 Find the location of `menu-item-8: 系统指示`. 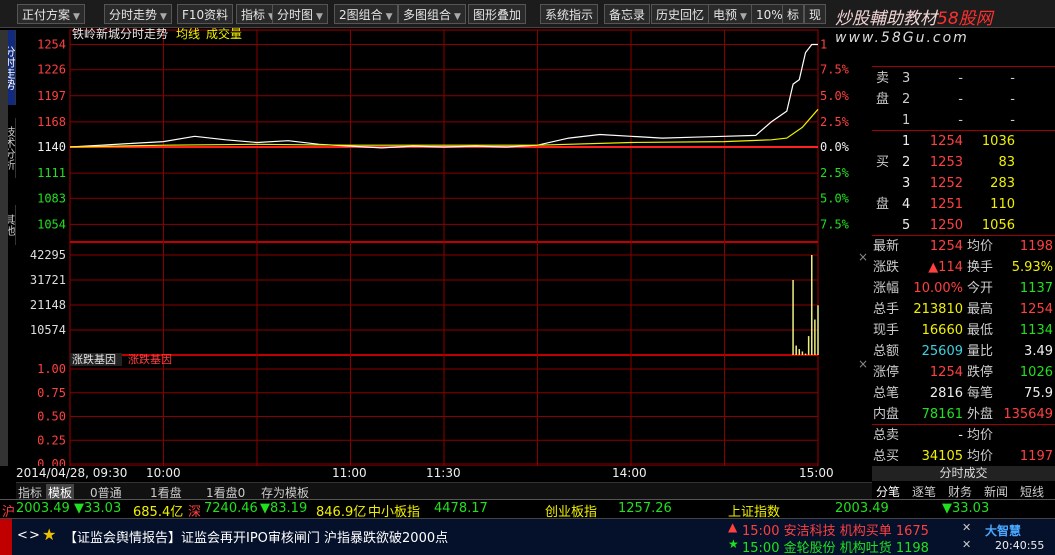

menu-item-8: 系统指示 is located at coordinates (569, 14).